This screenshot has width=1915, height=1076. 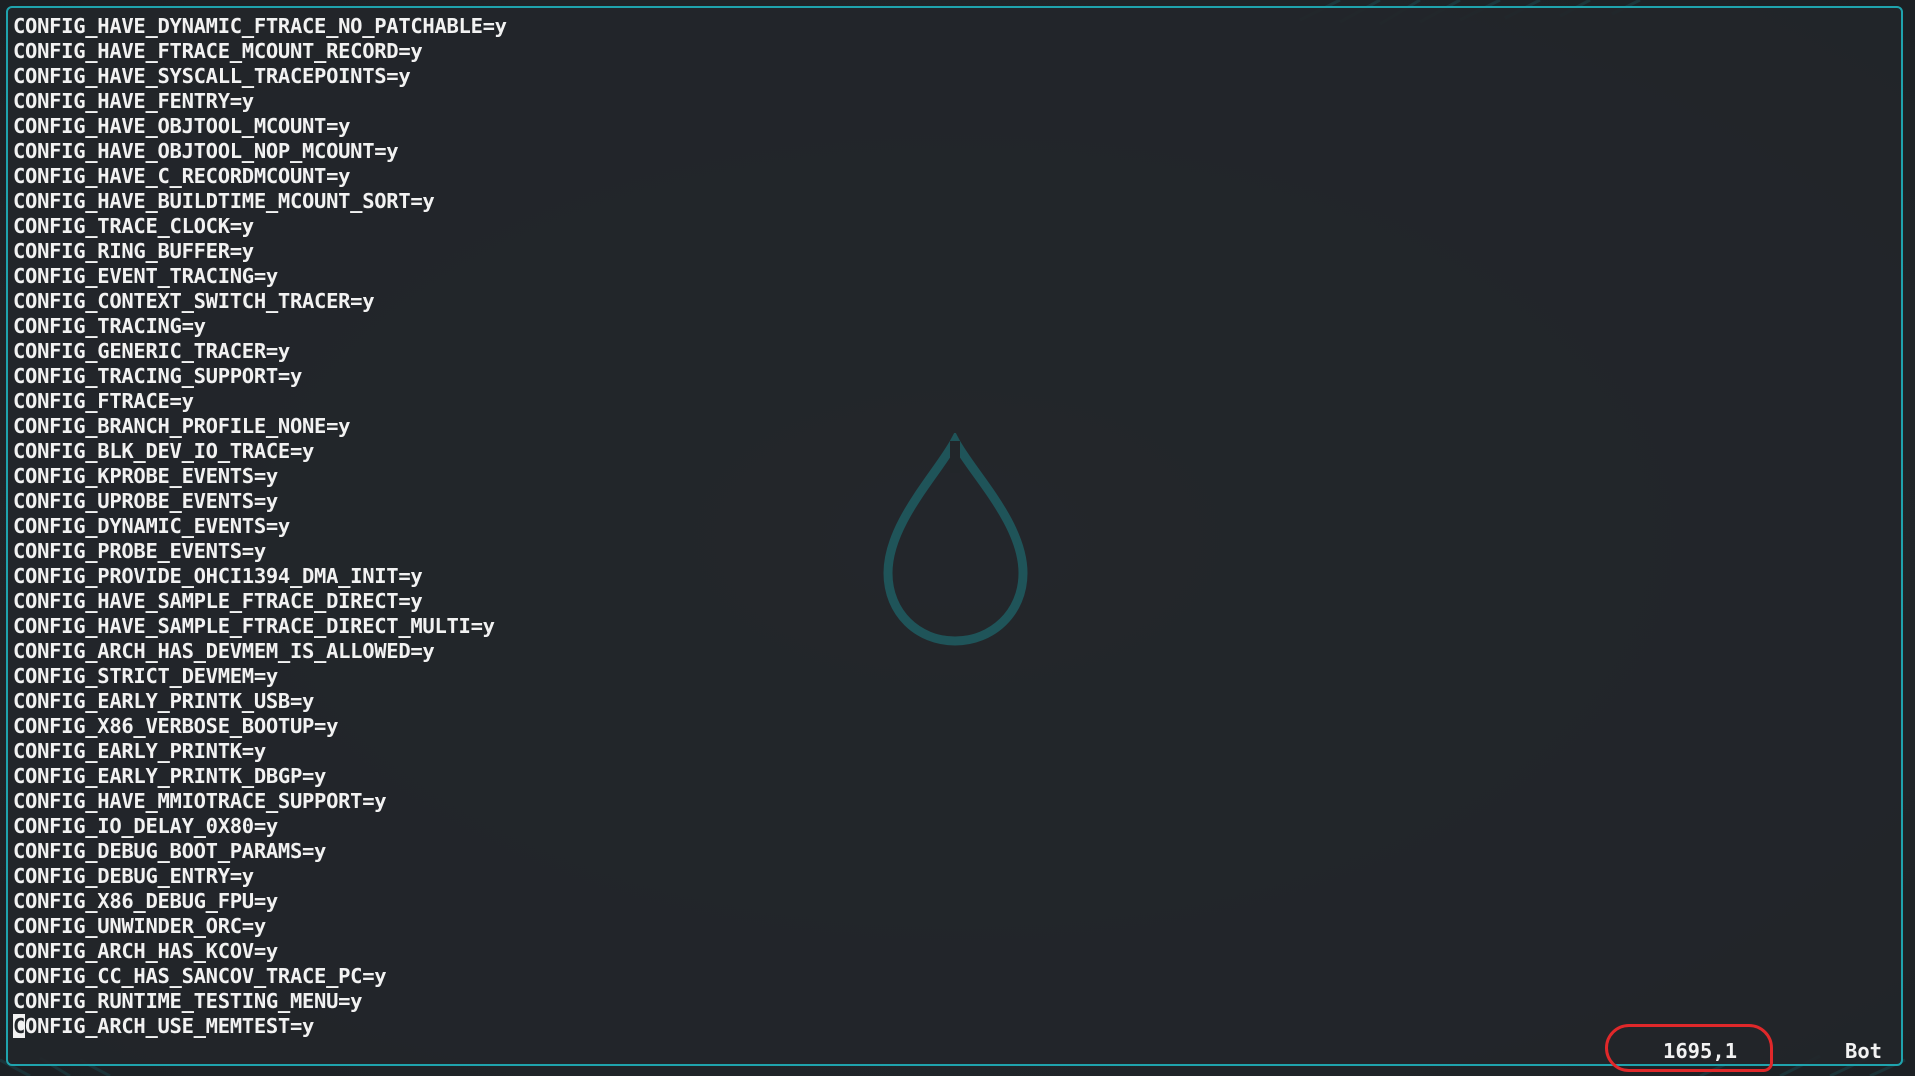 I want to click on config-line: CONFIG_BLK_DEV_IO_TRACE=y, so click(x=260, y=451).